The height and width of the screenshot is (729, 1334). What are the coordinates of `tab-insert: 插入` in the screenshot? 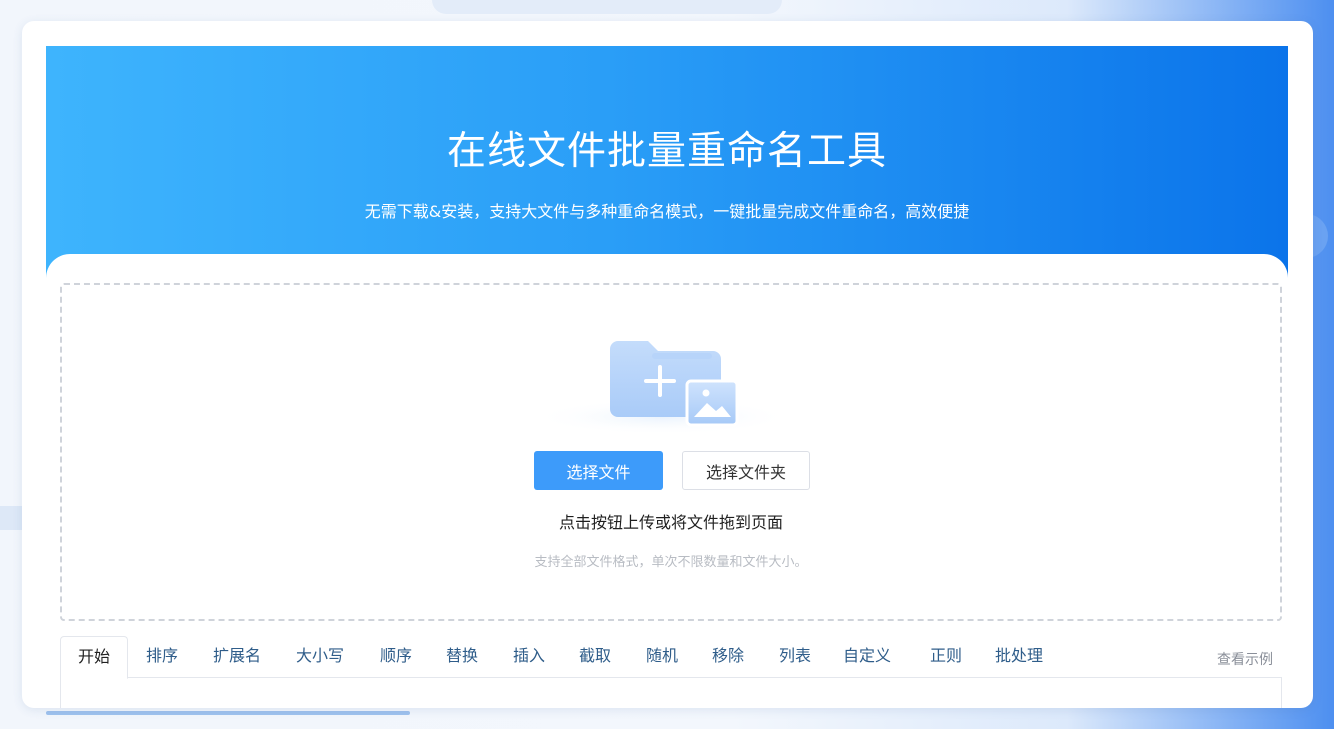 It's located at (529, 657).